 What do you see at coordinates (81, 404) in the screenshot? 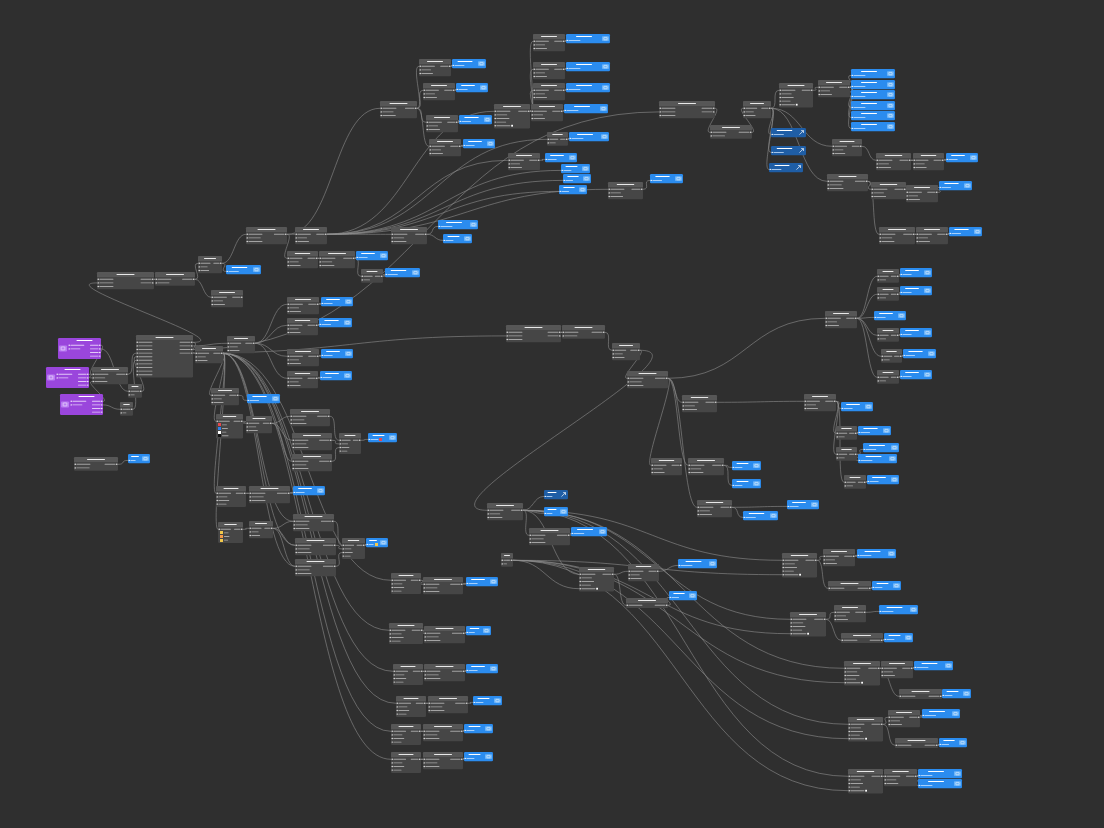
I see `interaction-node` at bounding box center [81, 404].